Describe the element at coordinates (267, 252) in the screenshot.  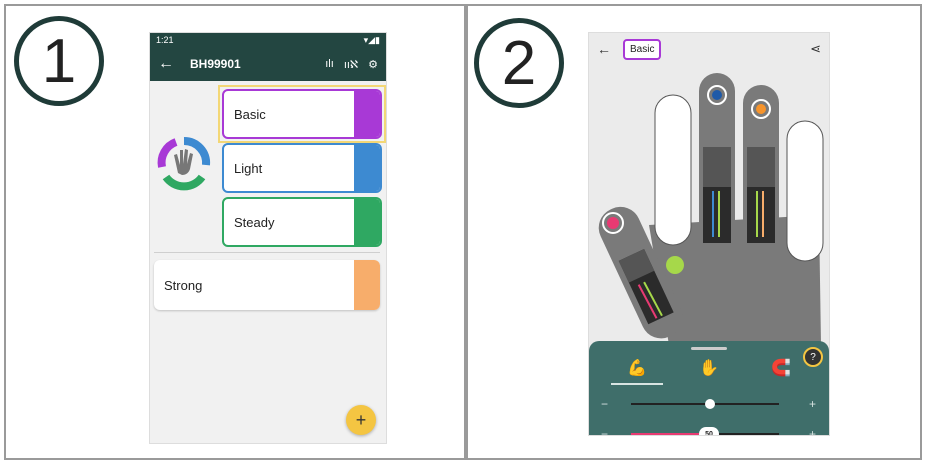
I see `divider` at that location.